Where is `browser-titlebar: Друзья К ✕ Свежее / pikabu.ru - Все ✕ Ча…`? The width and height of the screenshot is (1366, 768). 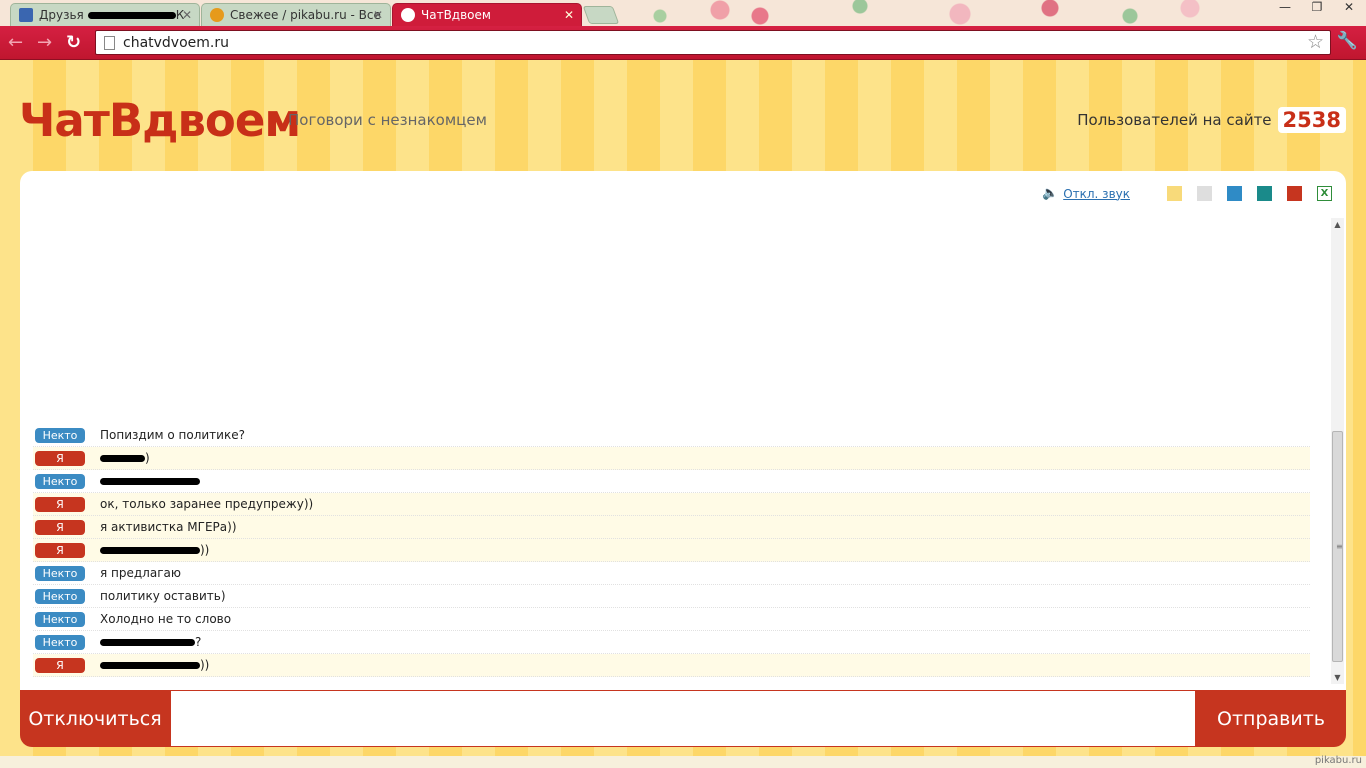
browser-titlebar: Друзья К ✕ Свежее / pikabu.ru - Все ✕ Ча… is located at coordinates (683, 13).